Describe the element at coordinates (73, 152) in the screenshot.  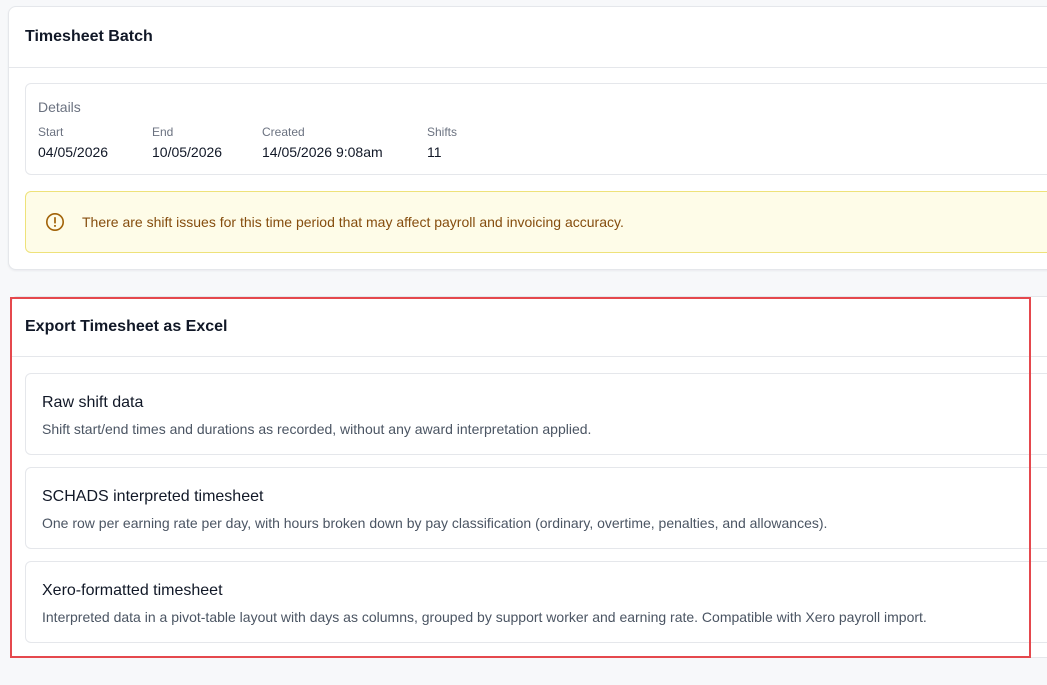
I see `detail-start-value: 04/05/2026` at that location.